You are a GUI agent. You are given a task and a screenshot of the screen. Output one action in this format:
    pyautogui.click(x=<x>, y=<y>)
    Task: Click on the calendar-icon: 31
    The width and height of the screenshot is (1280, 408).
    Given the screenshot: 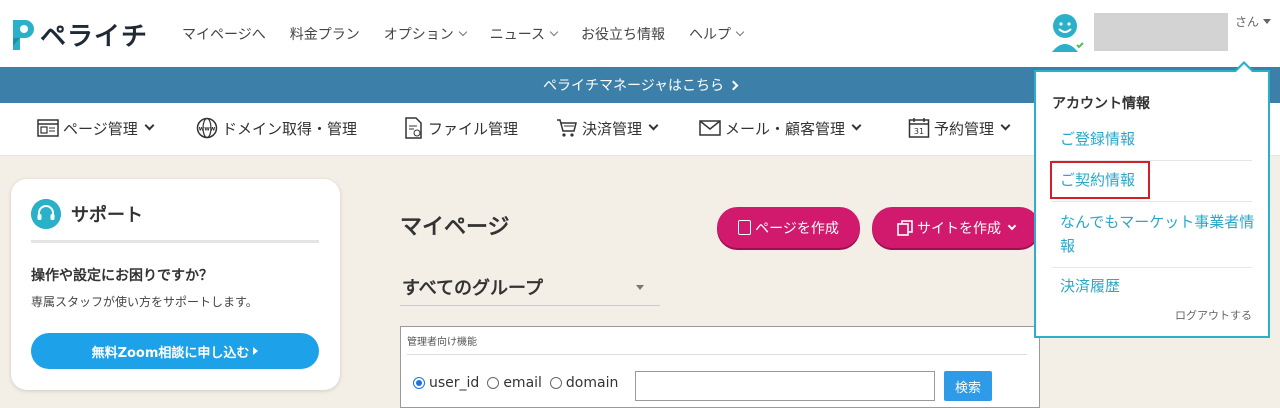 What is the action you would take?
    pyautogui.click(x=919, y=128)
    